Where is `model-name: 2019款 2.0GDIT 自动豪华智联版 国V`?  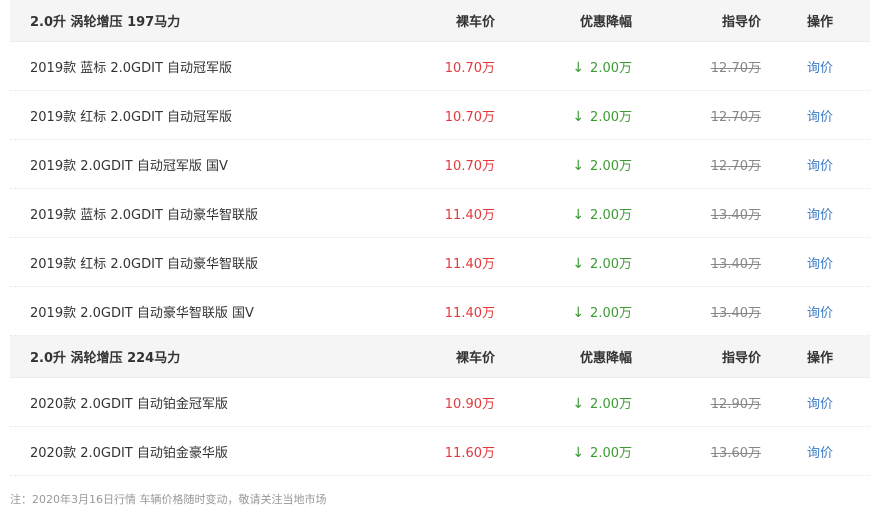 model-name: 2019款 2.0GDIT 自动豪华智联版 国V is located at coordinates (142, 313).